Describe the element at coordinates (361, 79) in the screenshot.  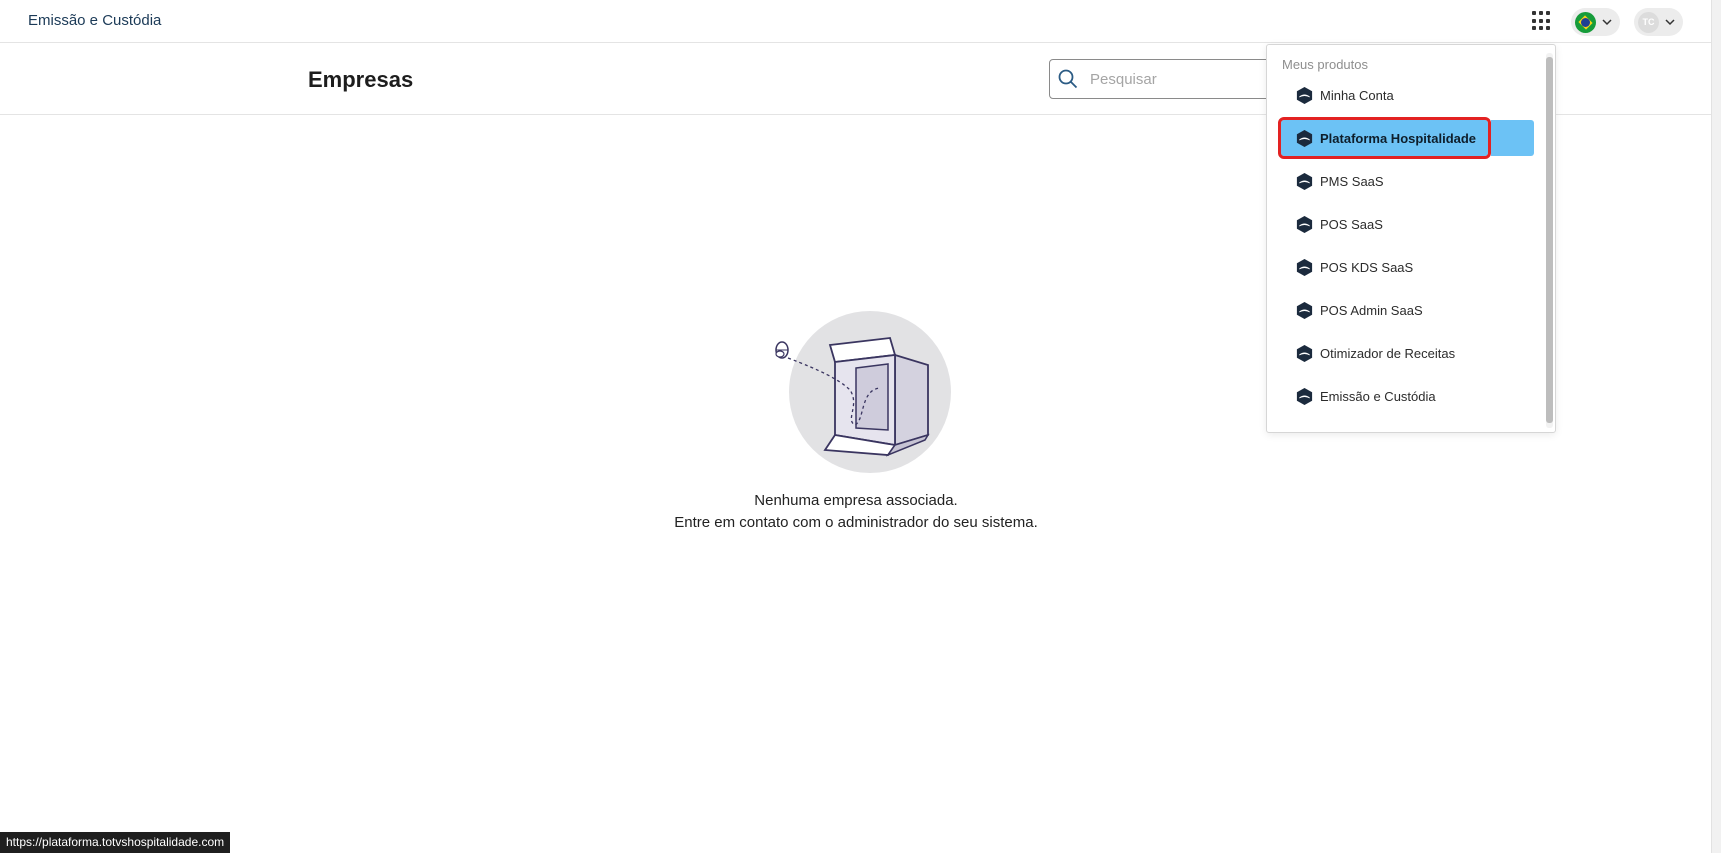
I see `page-title: Empresas` at that location.